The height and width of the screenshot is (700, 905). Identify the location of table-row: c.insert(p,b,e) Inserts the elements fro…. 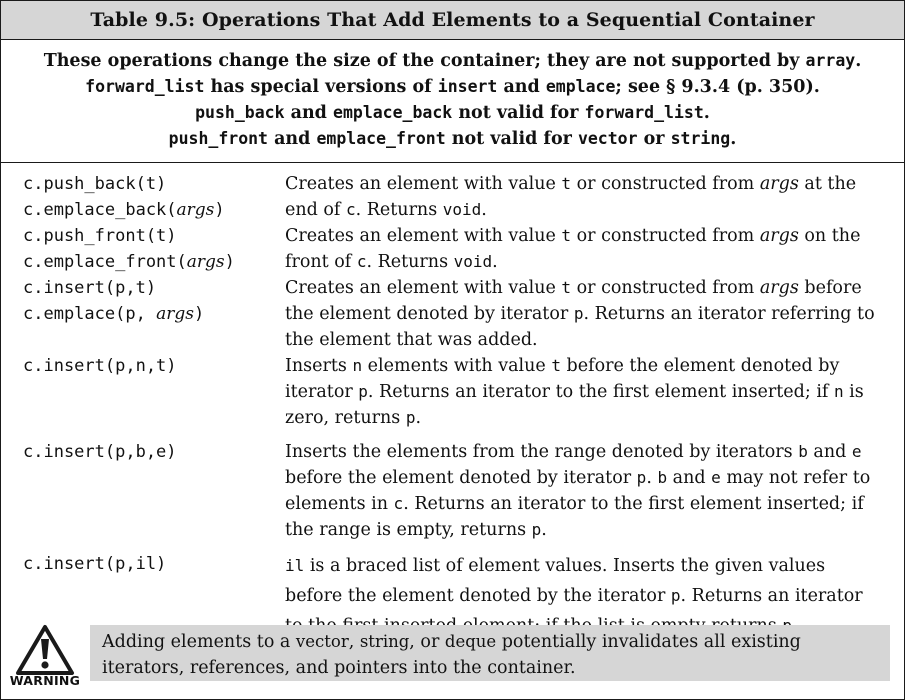
(452, 491).